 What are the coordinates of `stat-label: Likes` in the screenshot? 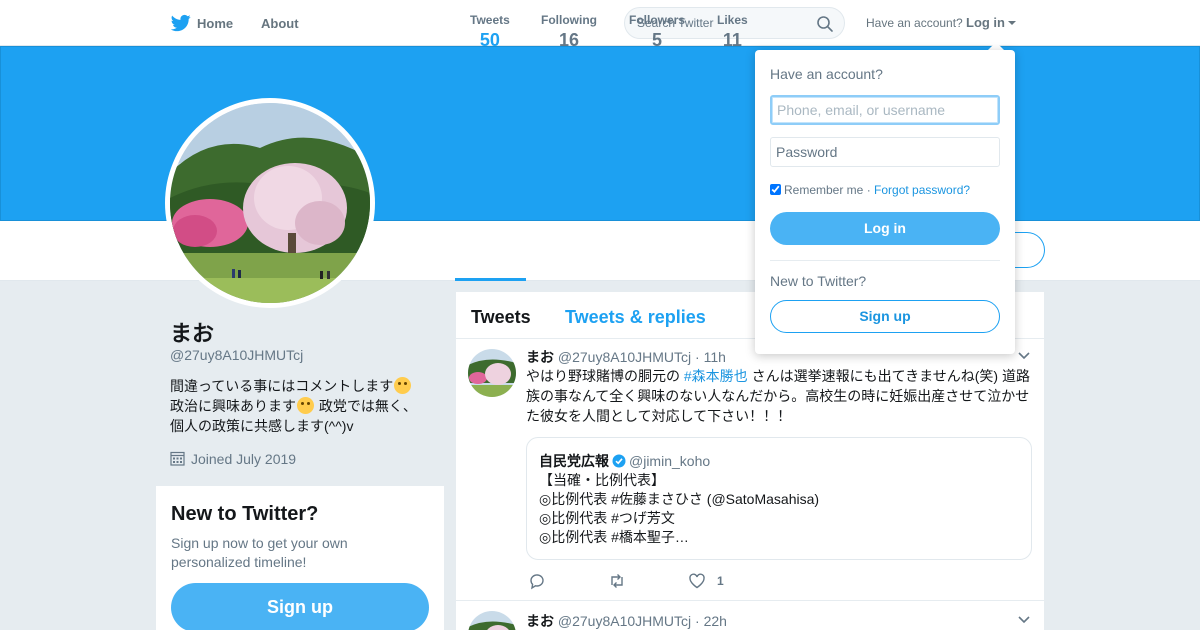 It's located at (732, 20).